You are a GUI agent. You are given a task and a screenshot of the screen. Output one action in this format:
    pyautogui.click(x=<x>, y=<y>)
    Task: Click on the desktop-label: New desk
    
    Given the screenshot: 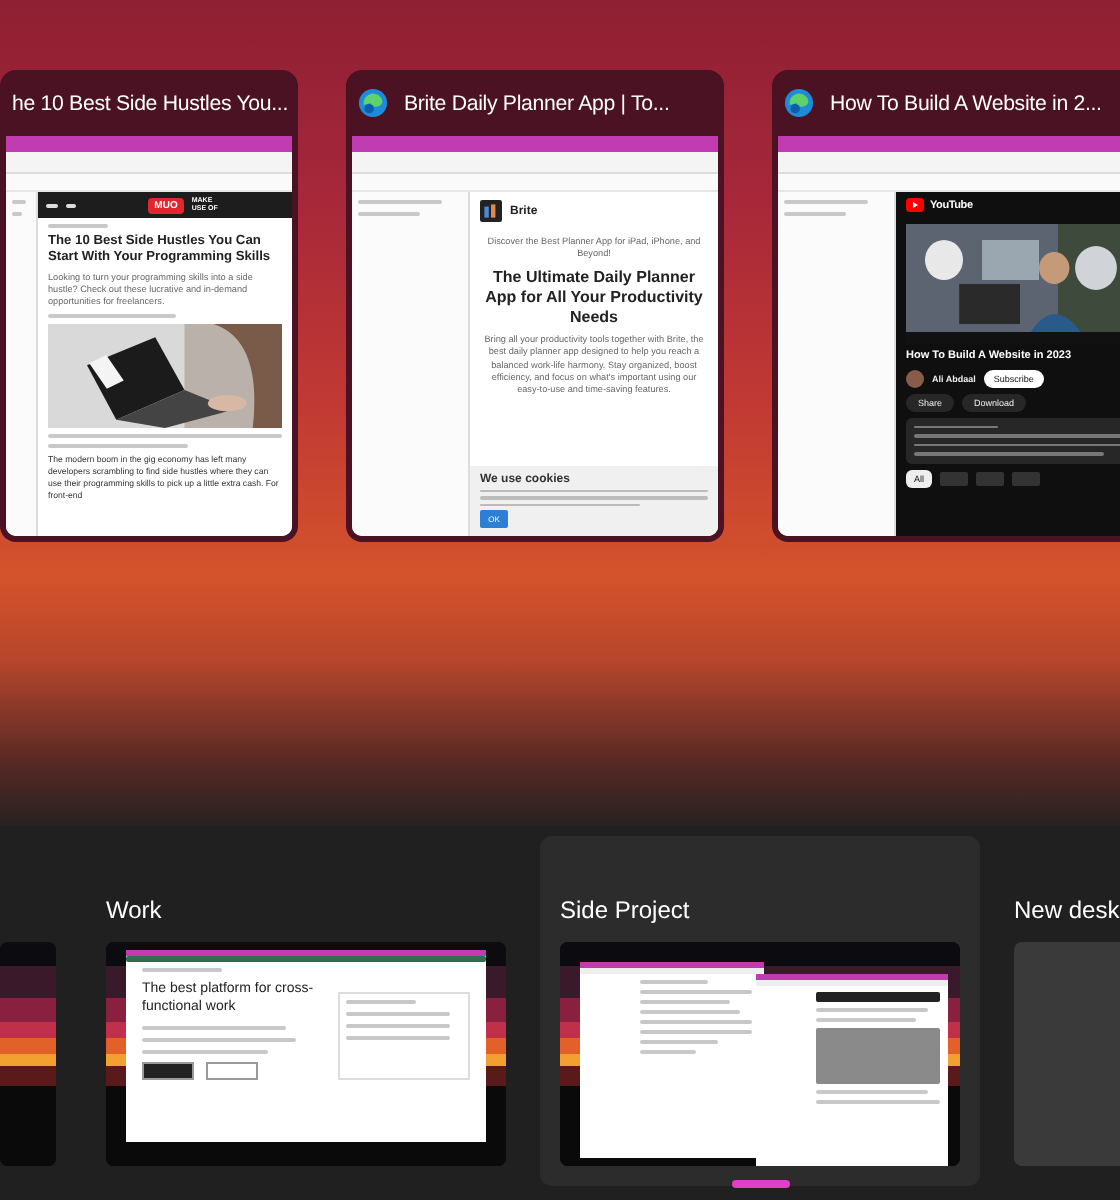 What is the action you would take?
    pyautogui.click(x=1067, y=912)
    